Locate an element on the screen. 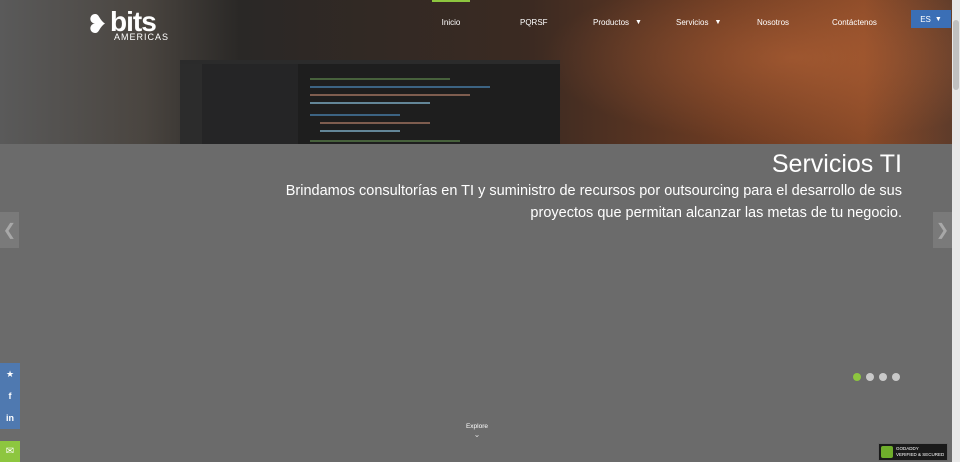 This screenshot has height=462, width=960. shield-icon is located at coordinates (887, 452).